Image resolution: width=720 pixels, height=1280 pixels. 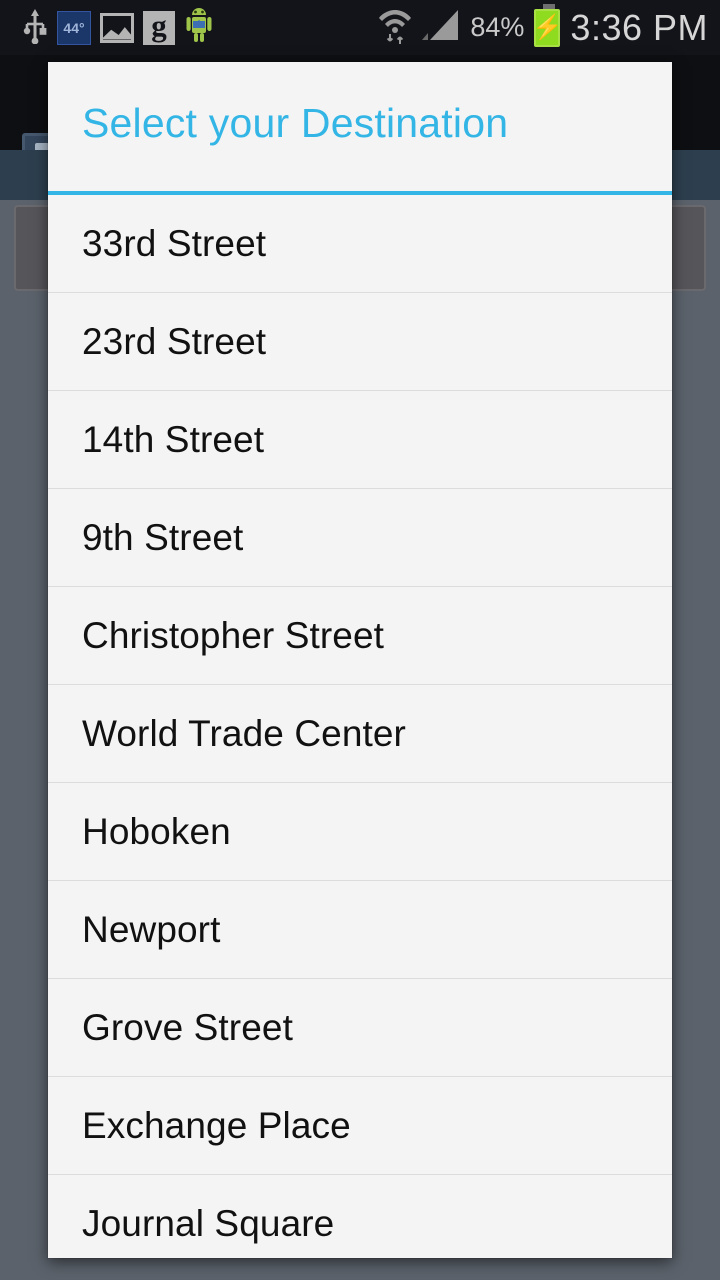 I want to click on status-bar-left-icons: 44° g, so click(x=118, y=27).